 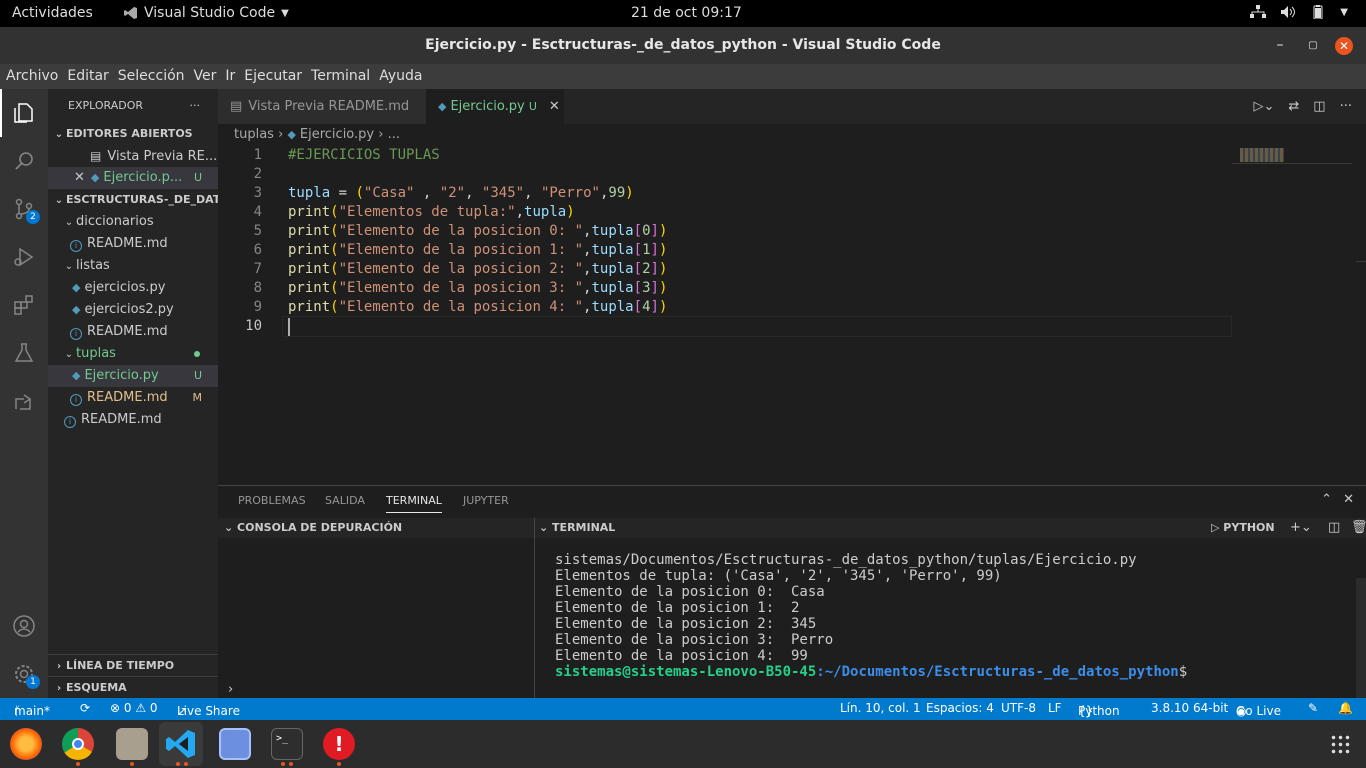 I want to click on file-ejercicios: ◆ ejercicios.py, so click(x=133, y=288).